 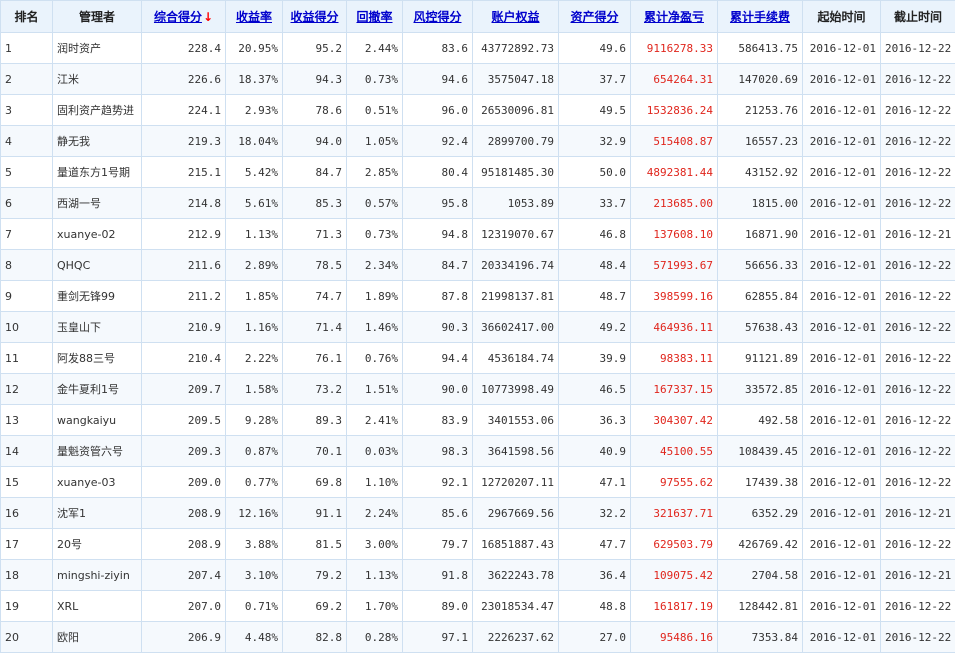 I want to click on cell-cum-net-pnl: 213685.00, so click(x=674, y=203).